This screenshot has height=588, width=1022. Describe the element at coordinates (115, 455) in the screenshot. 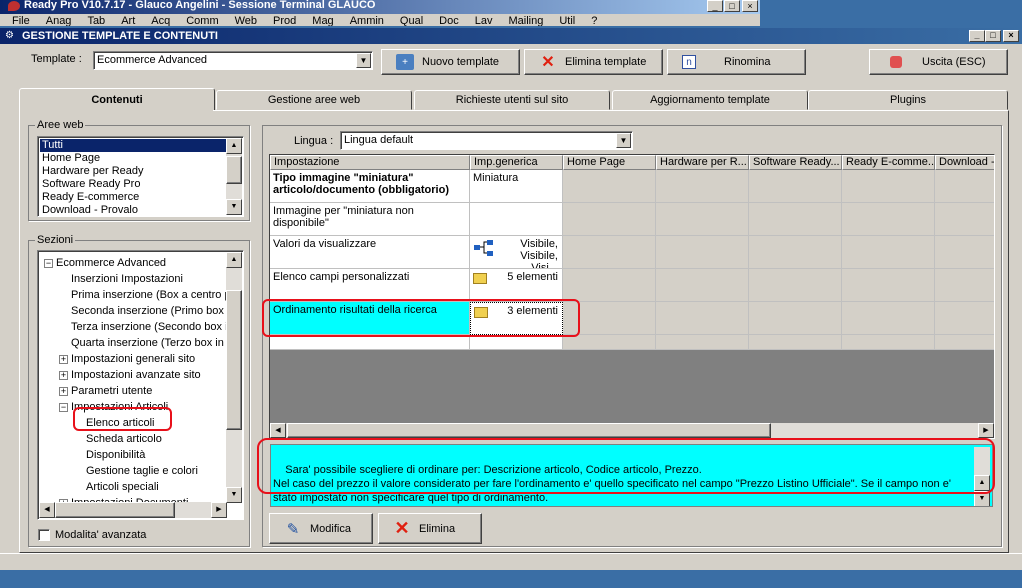

I see `tree-item: Disponibilità` at that location.